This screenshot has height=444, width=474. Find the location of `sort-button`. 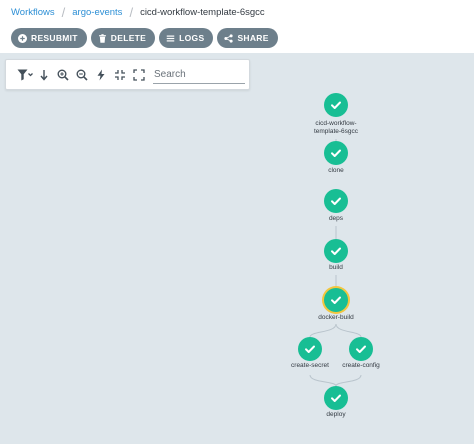

sort-button is located at coordinates (44, 75).